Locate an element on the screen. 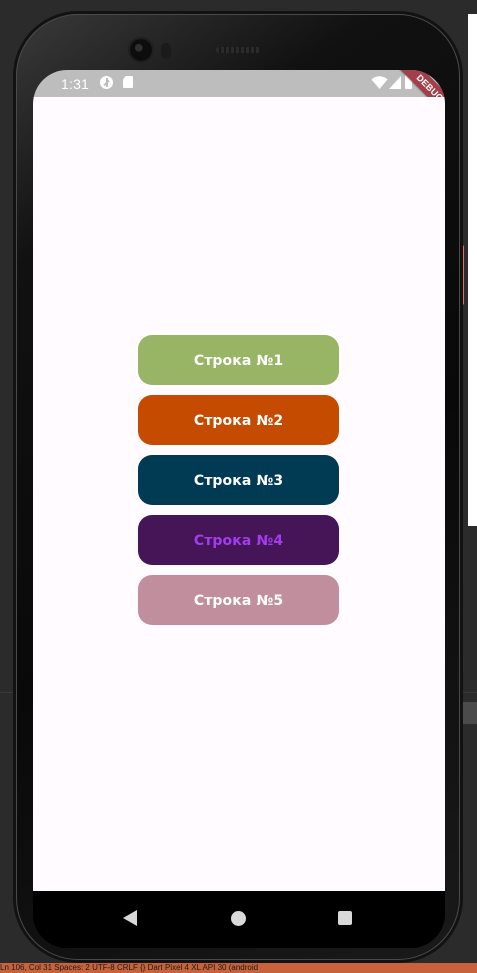  ide-scrollbar-accent is located at coordinates (462, 275).